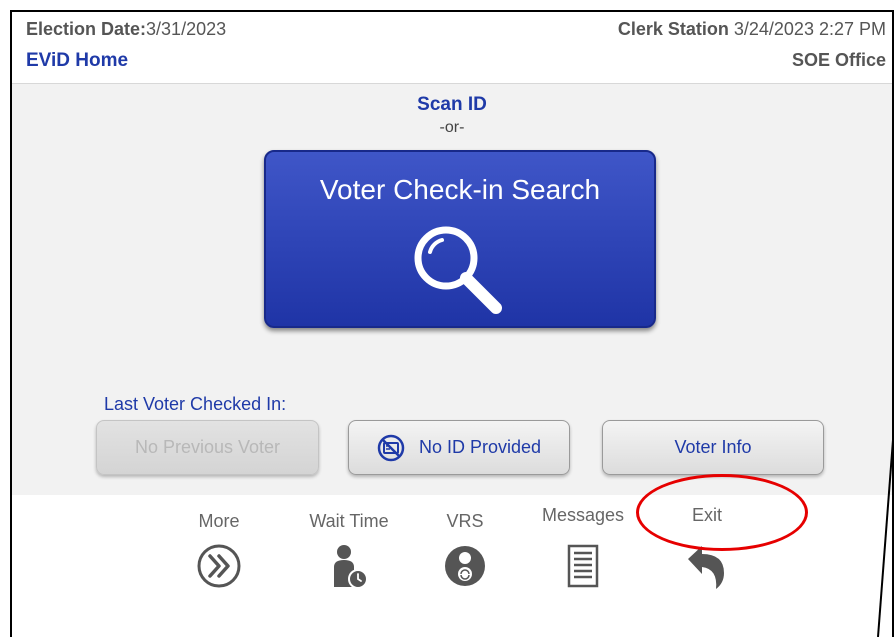 The width and height of the screenshot is (896, 637). I want to click on voter-check-in-search-button: Voter Check-in Search, so click(460, 239).